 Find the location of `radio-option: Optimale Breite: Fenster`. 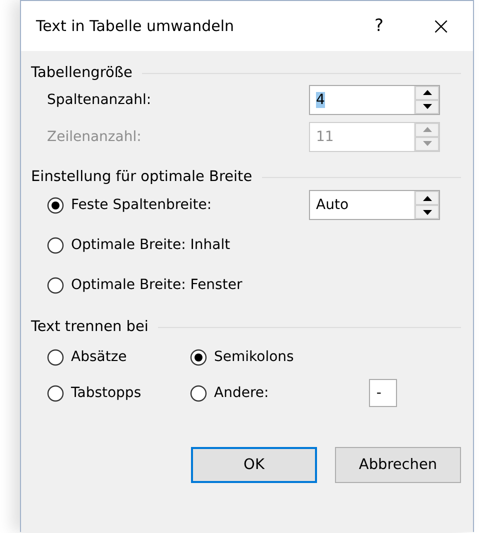

radio-option: Optimale Breite: Fenster is located at coordinates (178, 285).